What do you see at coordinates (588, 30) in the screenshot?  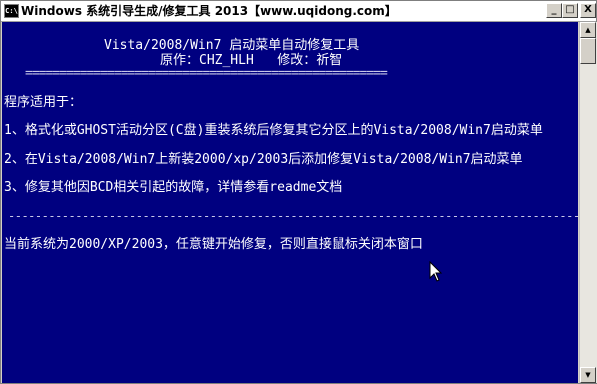 I see `scroll-up-arrow-icon: ▲` at bounding box center [588, 30].